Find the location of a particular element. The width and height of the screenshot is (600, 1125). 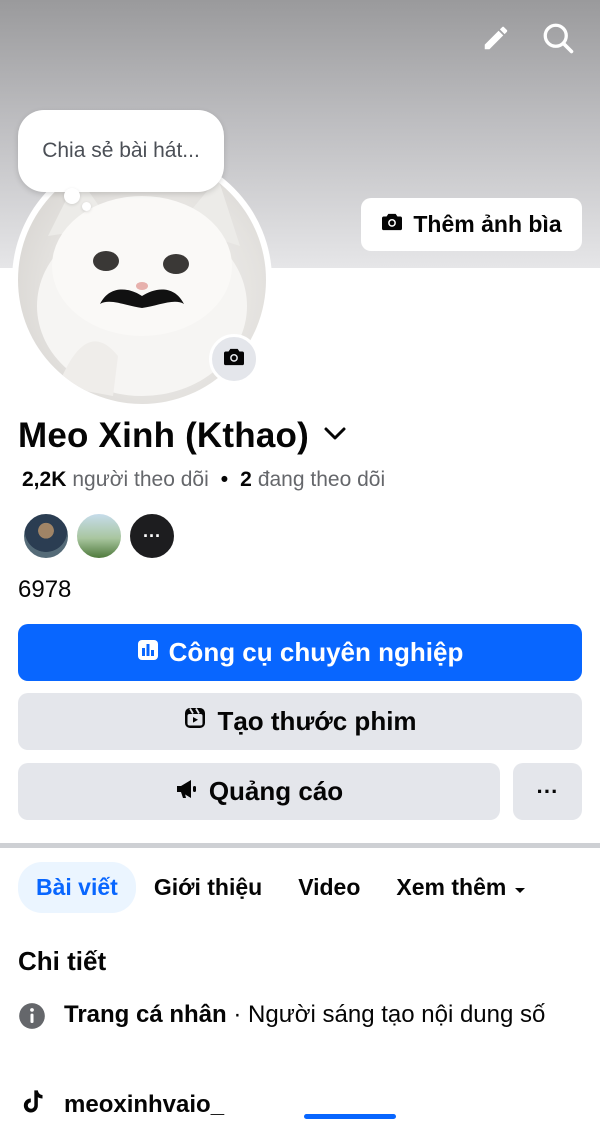

info-icon is located at coordinates (32, 1018).